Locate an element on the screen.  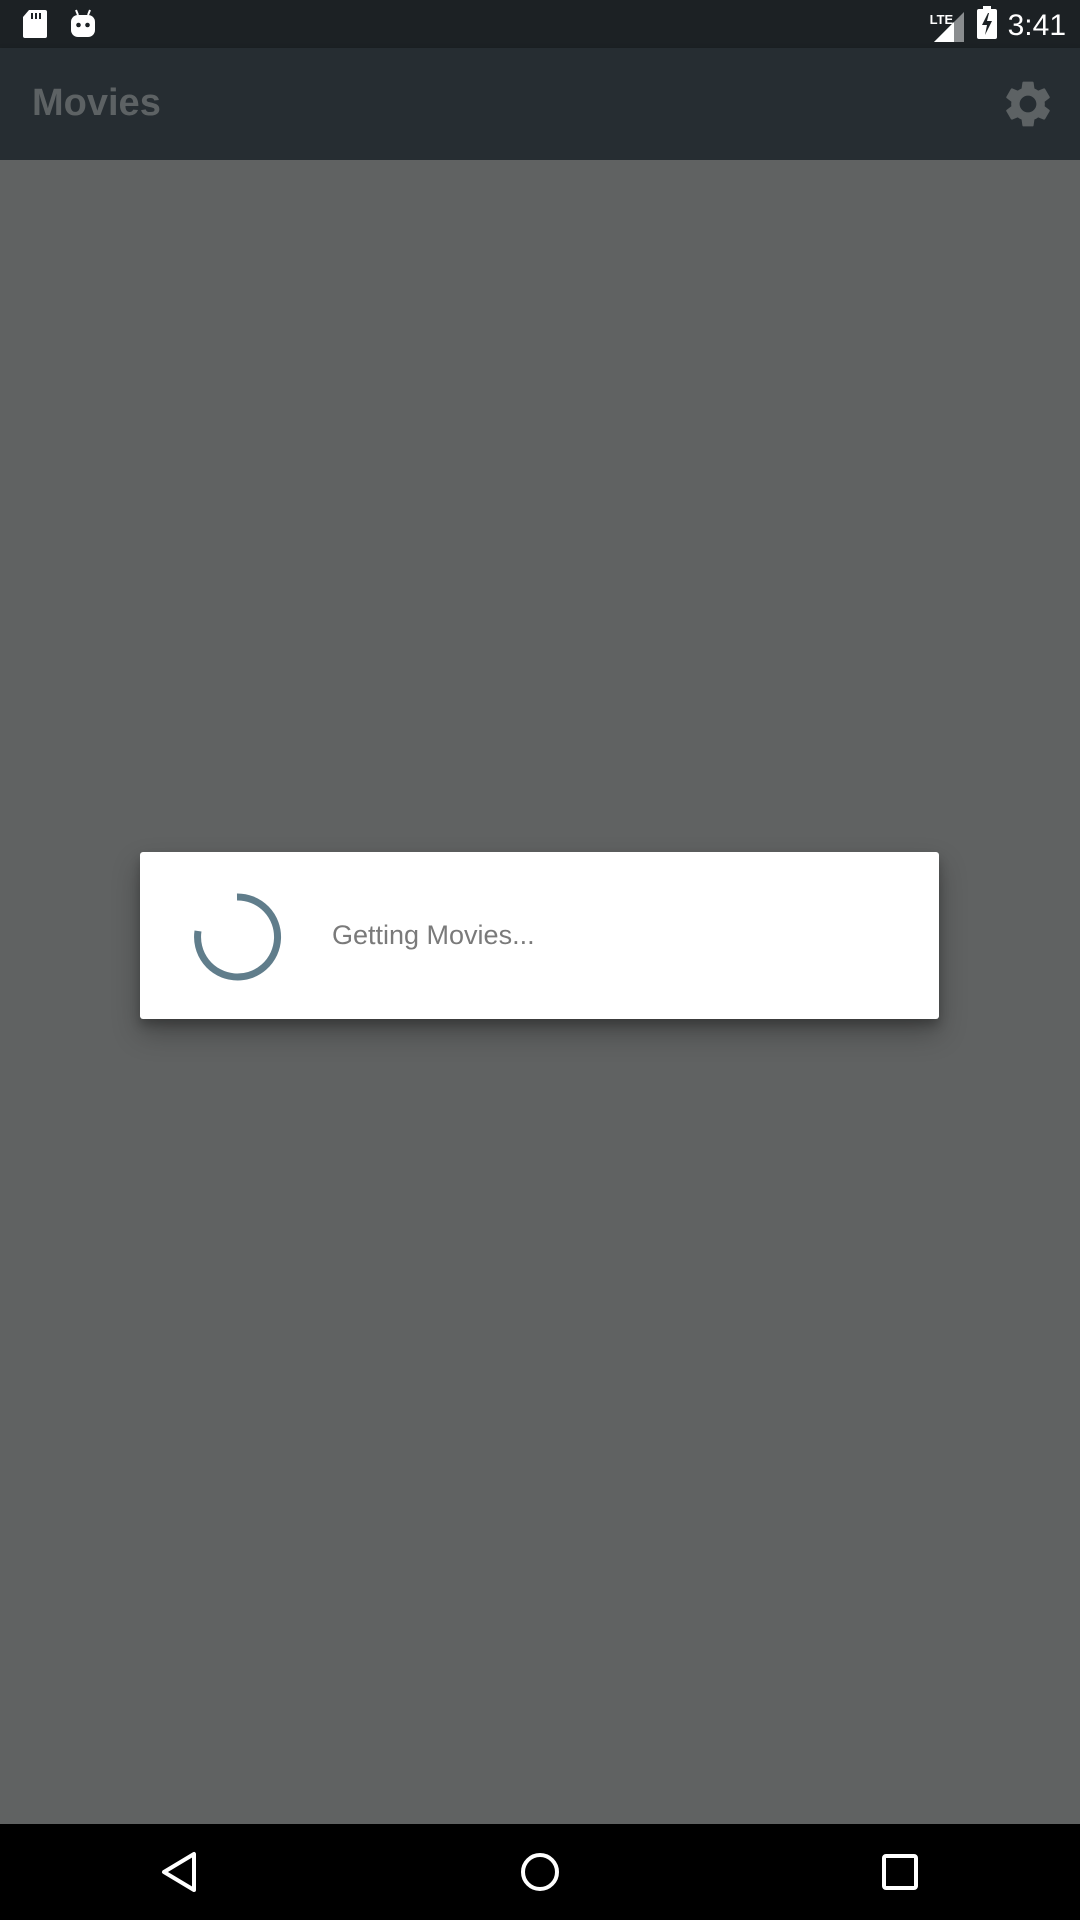
android-debug-icon is located at coordinates (83, 26).